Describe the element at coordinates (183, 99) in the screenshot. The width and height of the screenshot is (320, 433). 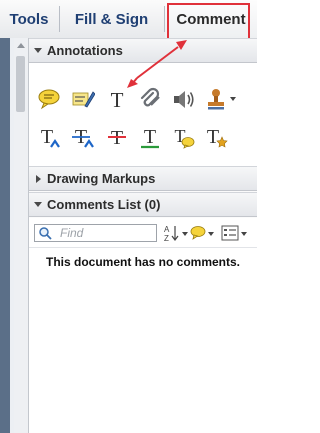
I see `record-audio-icon` at that location.